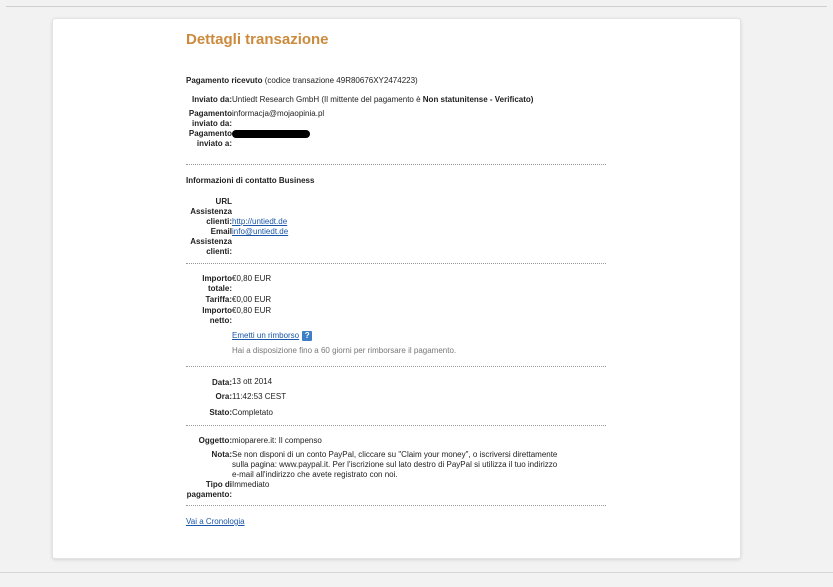  Describe the element at coordinates (221, 382) in the screenshot. I see `date-label: Data:` at that location.